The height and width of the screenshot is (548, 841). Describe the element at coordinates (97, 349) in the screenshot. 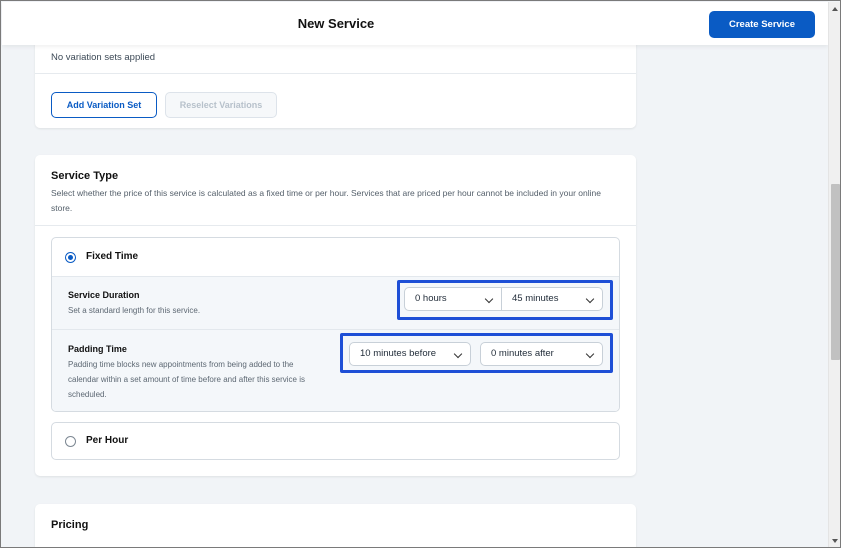

I see `padding-time-title: Padding Time` at that location.